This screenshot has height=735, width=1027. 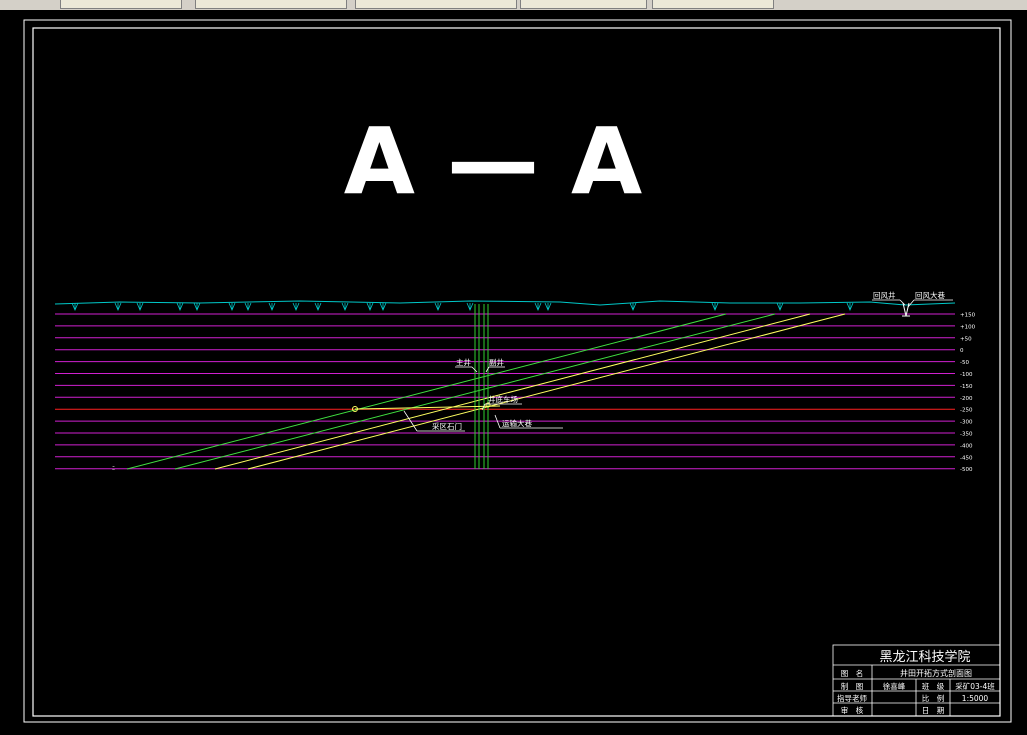 What do you see at coordinates (678, 365) in the screenshot?
I see `leader-lines` at bounding box center [678, 365].